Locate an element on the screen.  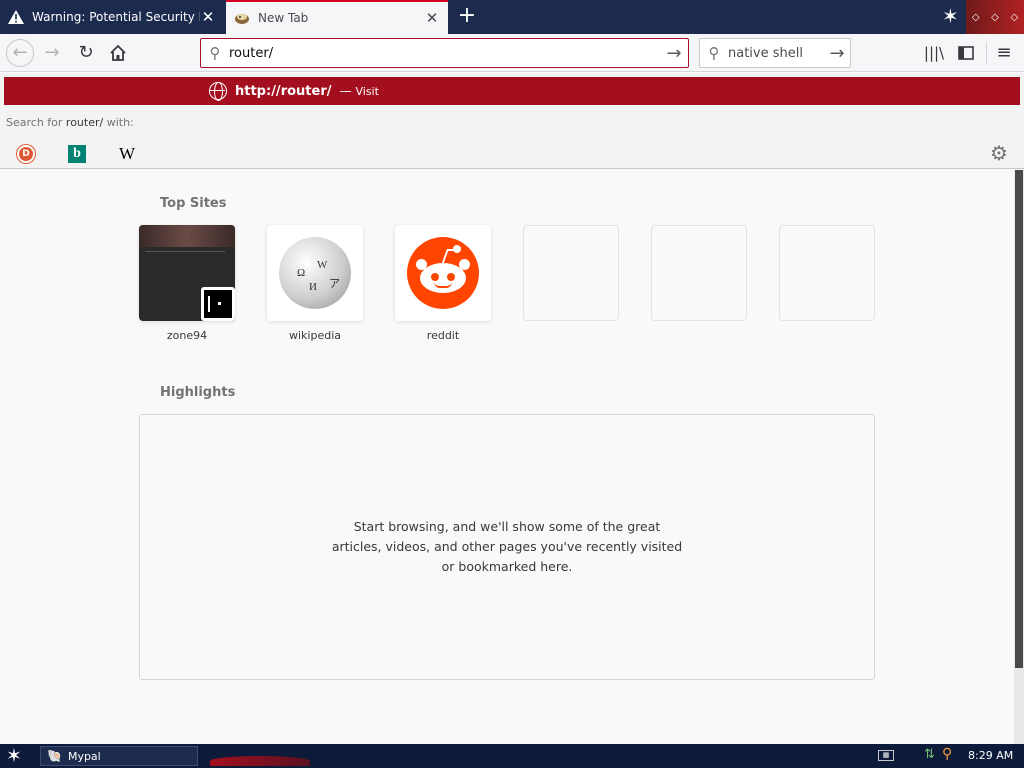
gear-icon: ⚙ is located at coordinates (999, 153).